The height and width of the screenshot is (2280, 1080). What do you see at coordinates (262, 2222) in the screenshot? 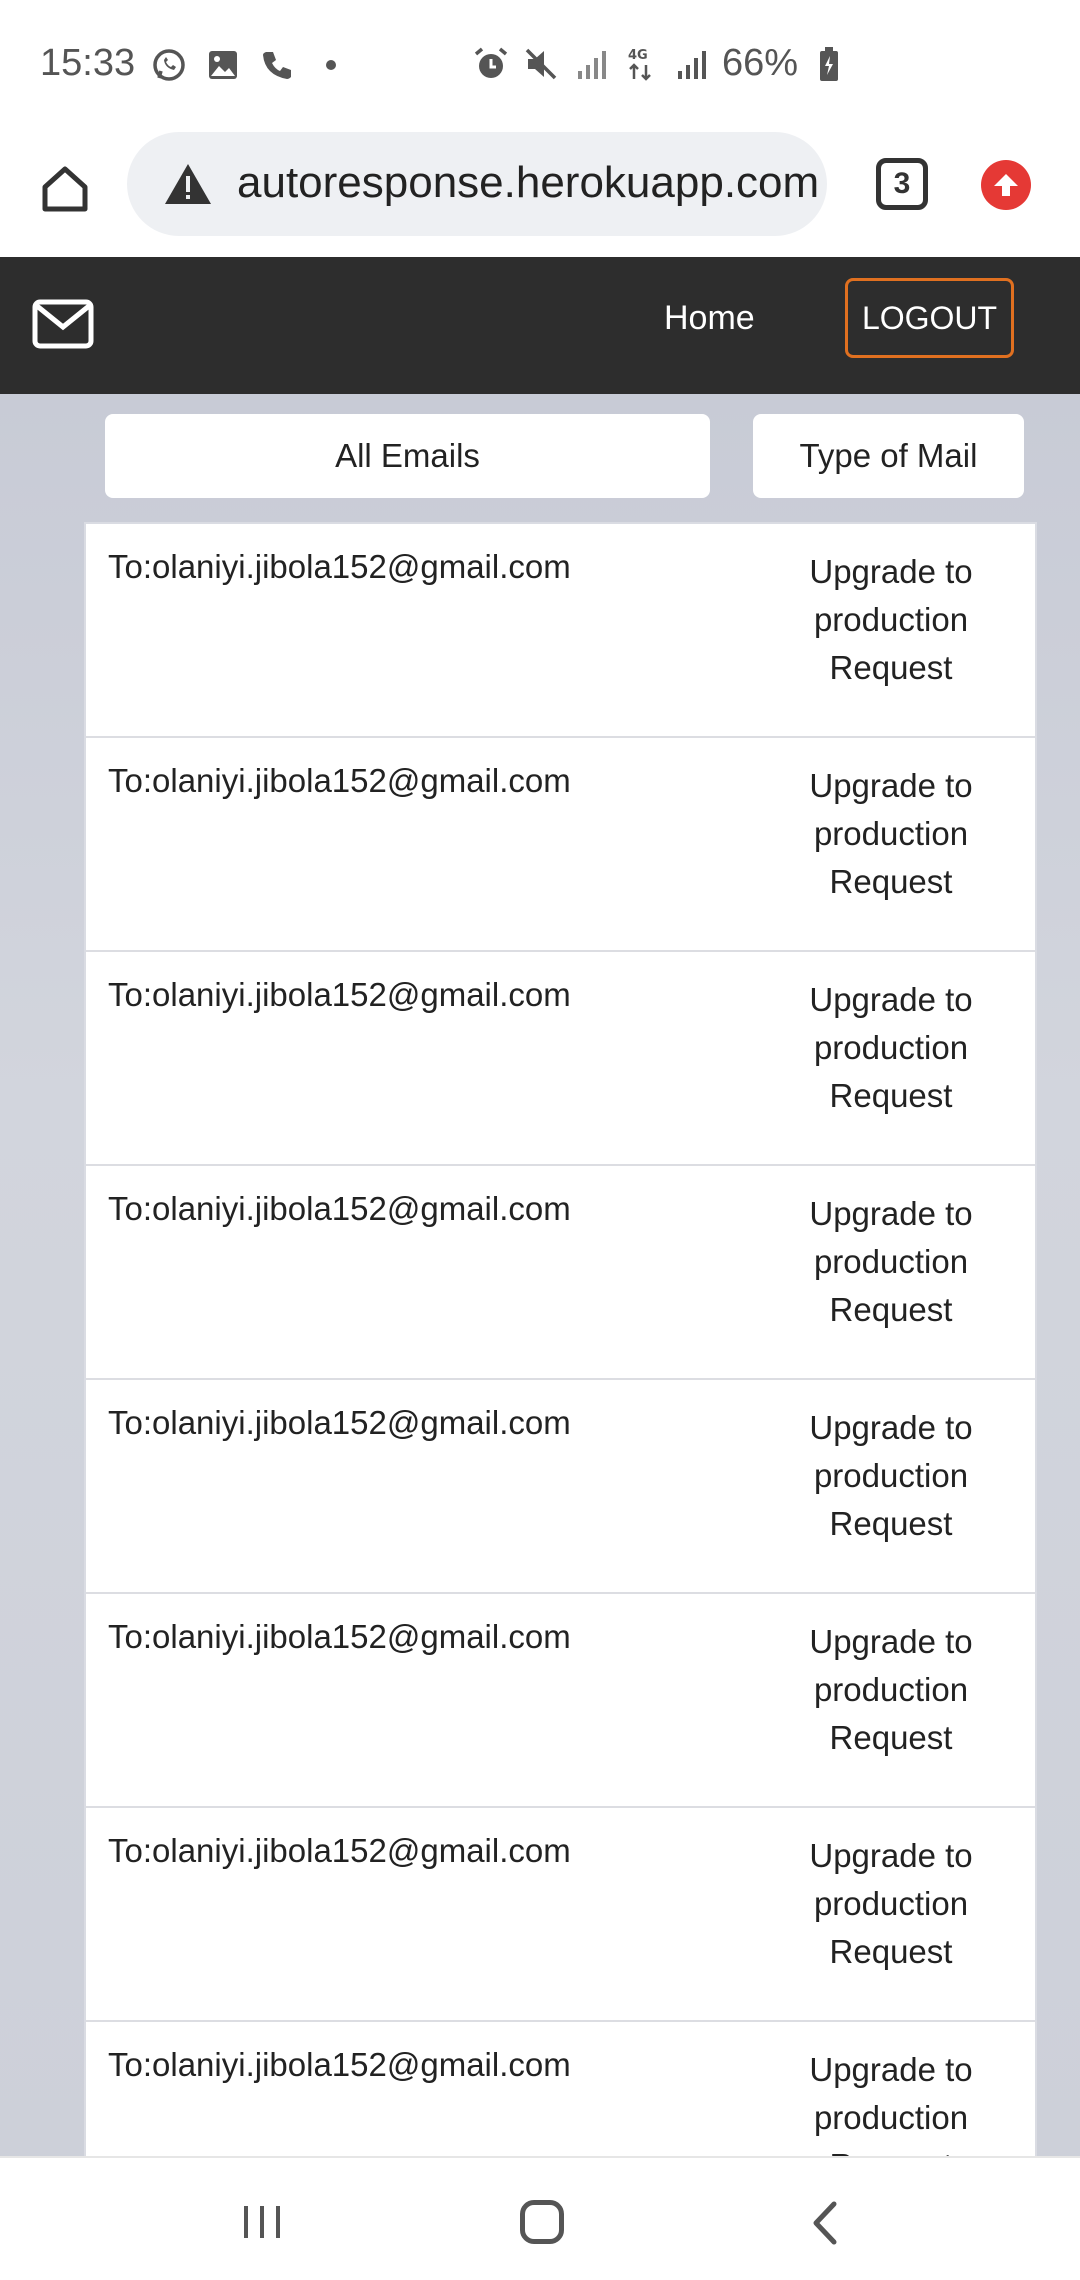
I see `recent-apps-icon` at bounding box center [262, 2222].